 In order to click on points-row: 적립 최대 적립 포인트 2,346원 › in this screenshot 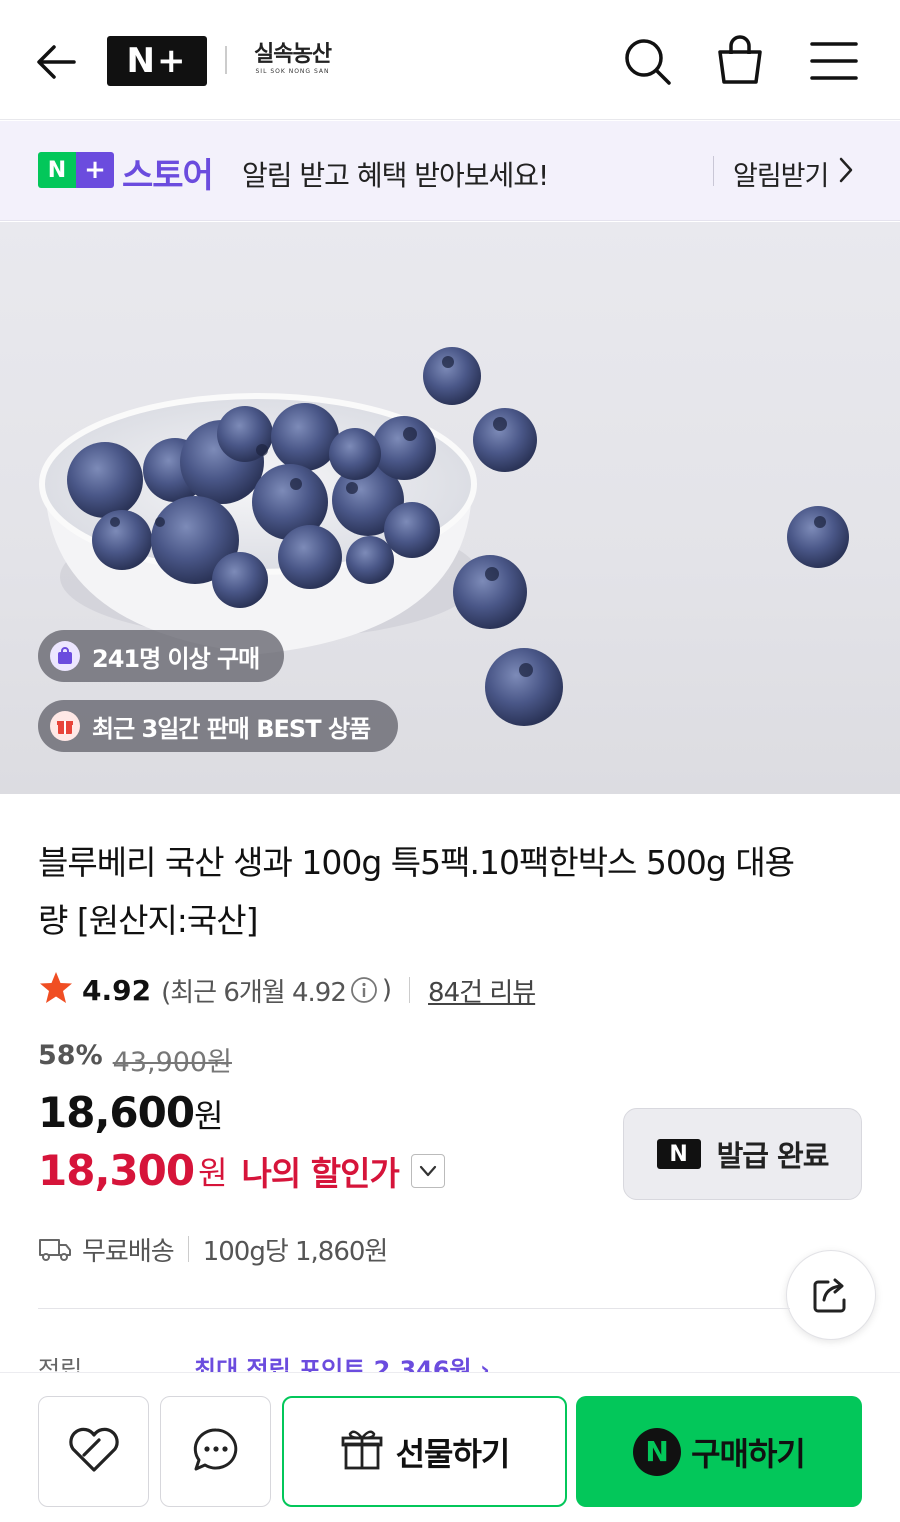, I will do `click(338, 1361)`.